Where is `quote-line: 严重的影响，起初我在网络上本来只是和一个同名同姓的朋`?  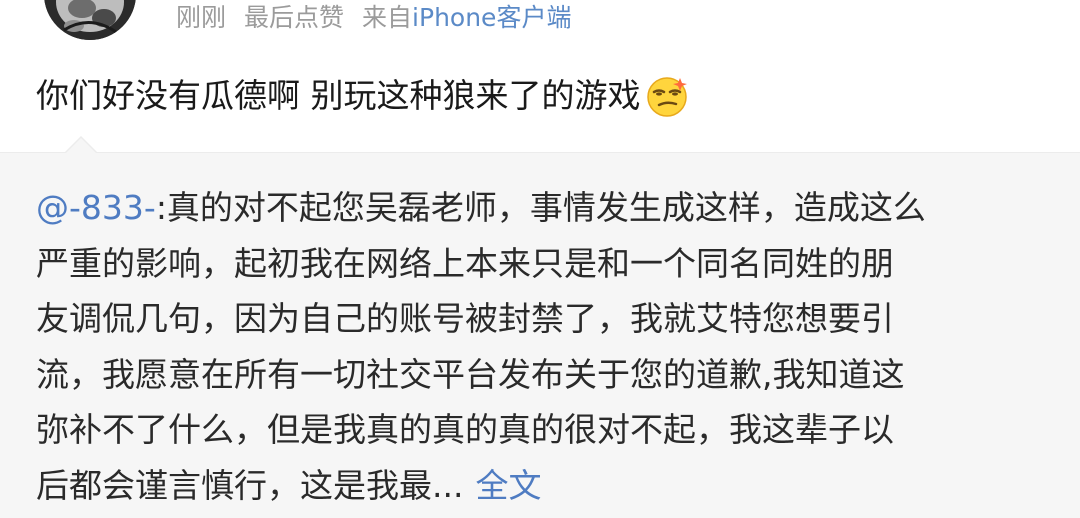
quote-line: 严重的影响，起初我在网络上本来只是和一个同名同姓的朋 is located at coordinates (465, 263).